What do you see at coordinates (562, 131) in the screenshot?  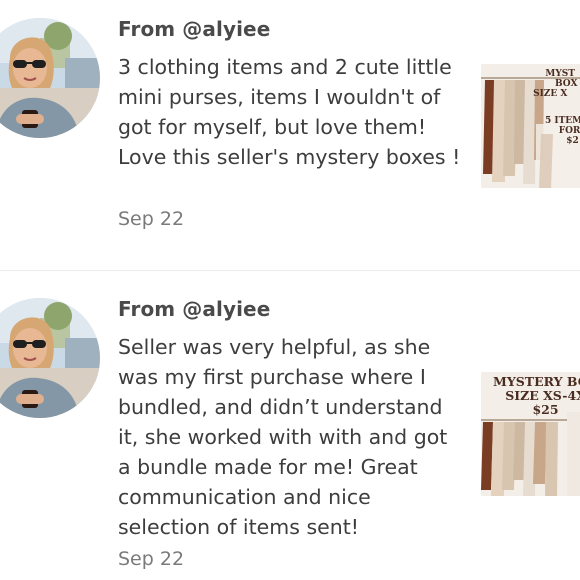 I see `thumb-label-mid: 5 ITEM FOR $2` at bounding box center [562, 131].